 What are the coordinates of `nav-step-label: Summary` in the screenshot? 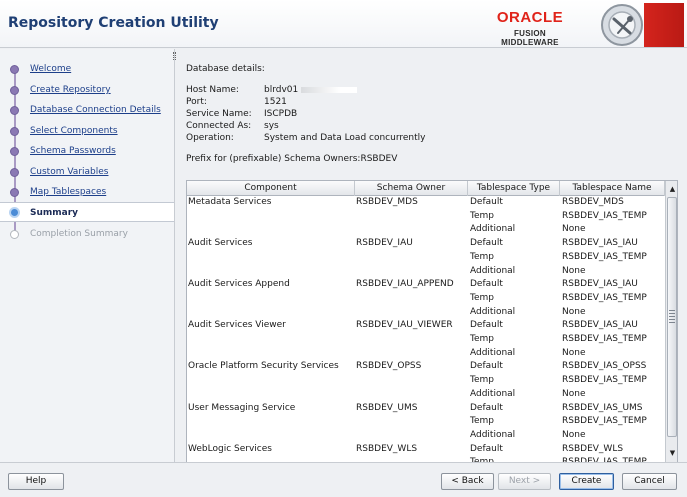 It's located at (54, 213).